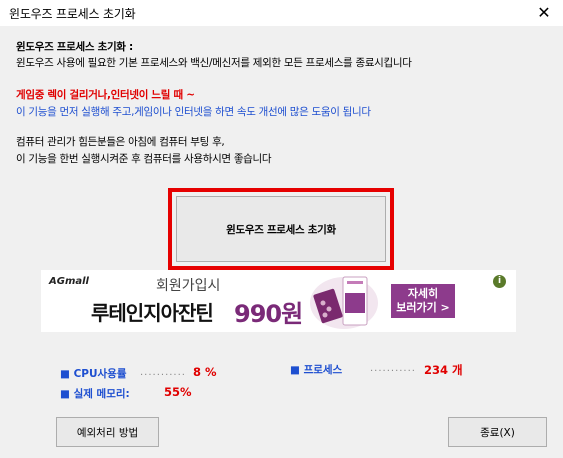 This screenshot has width=563, height=458. Describe the element at coordinates (72, 14) in the screenshot. I see `window-title: 윈도우즈 프로세스 초기화` at that location.